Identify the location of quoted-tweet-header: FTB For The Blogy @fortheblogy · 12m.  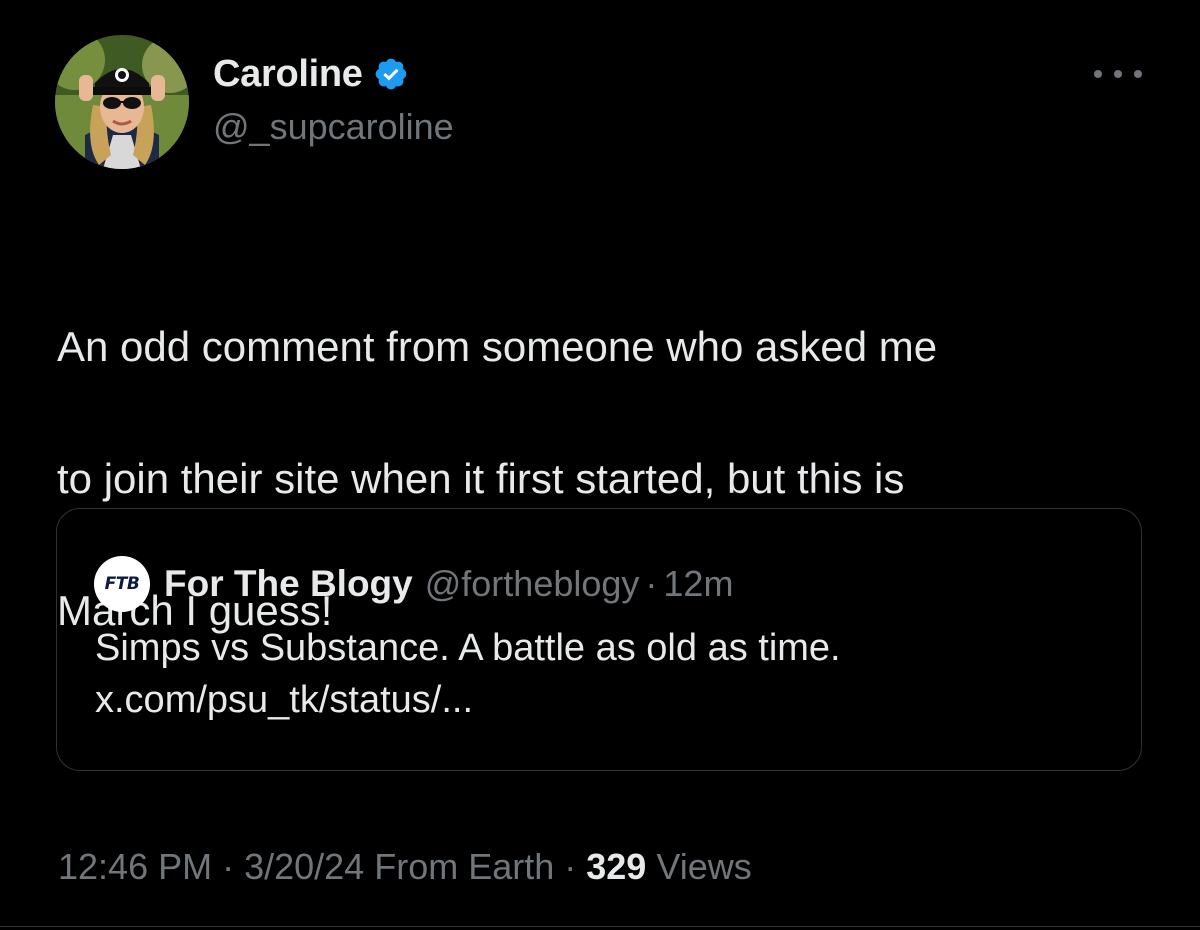
(413, 584).